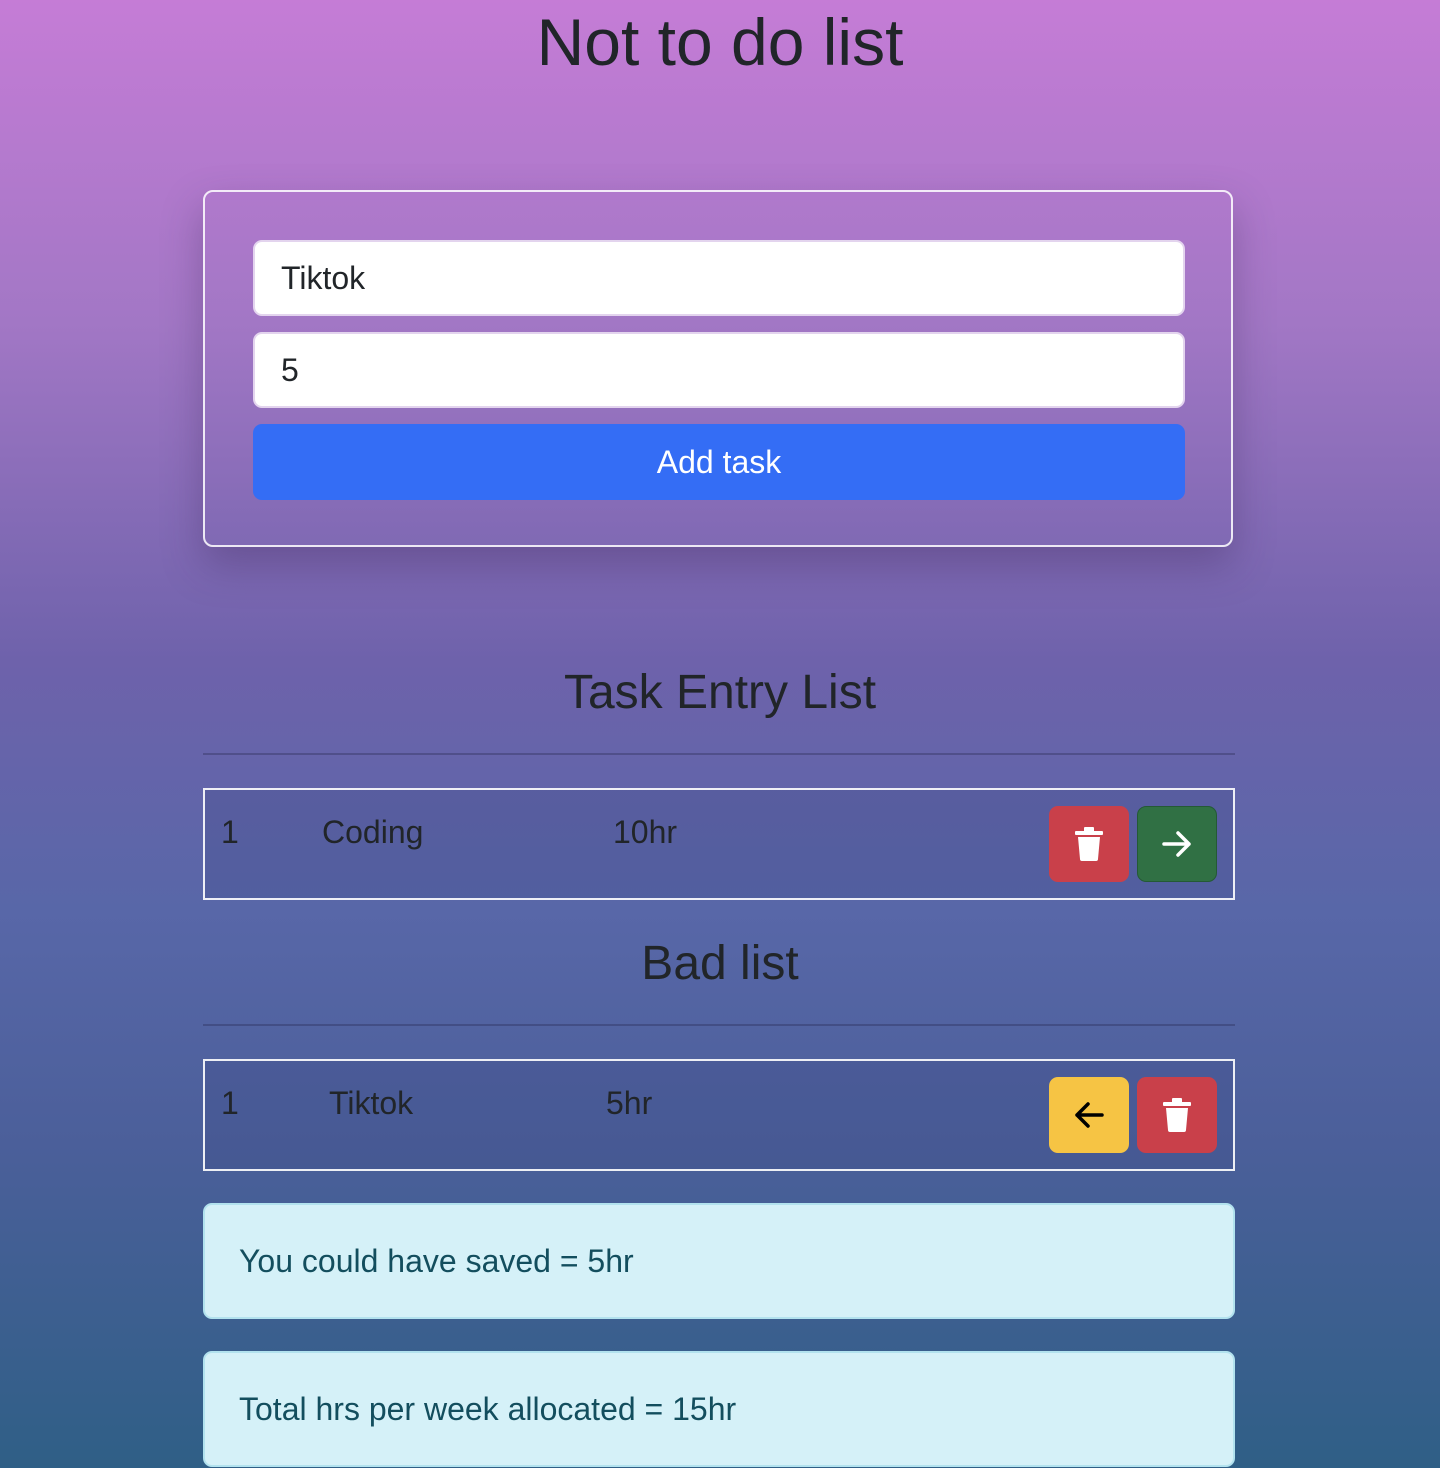  I want to click on arrow-left-icon, so click(1089, 1115).